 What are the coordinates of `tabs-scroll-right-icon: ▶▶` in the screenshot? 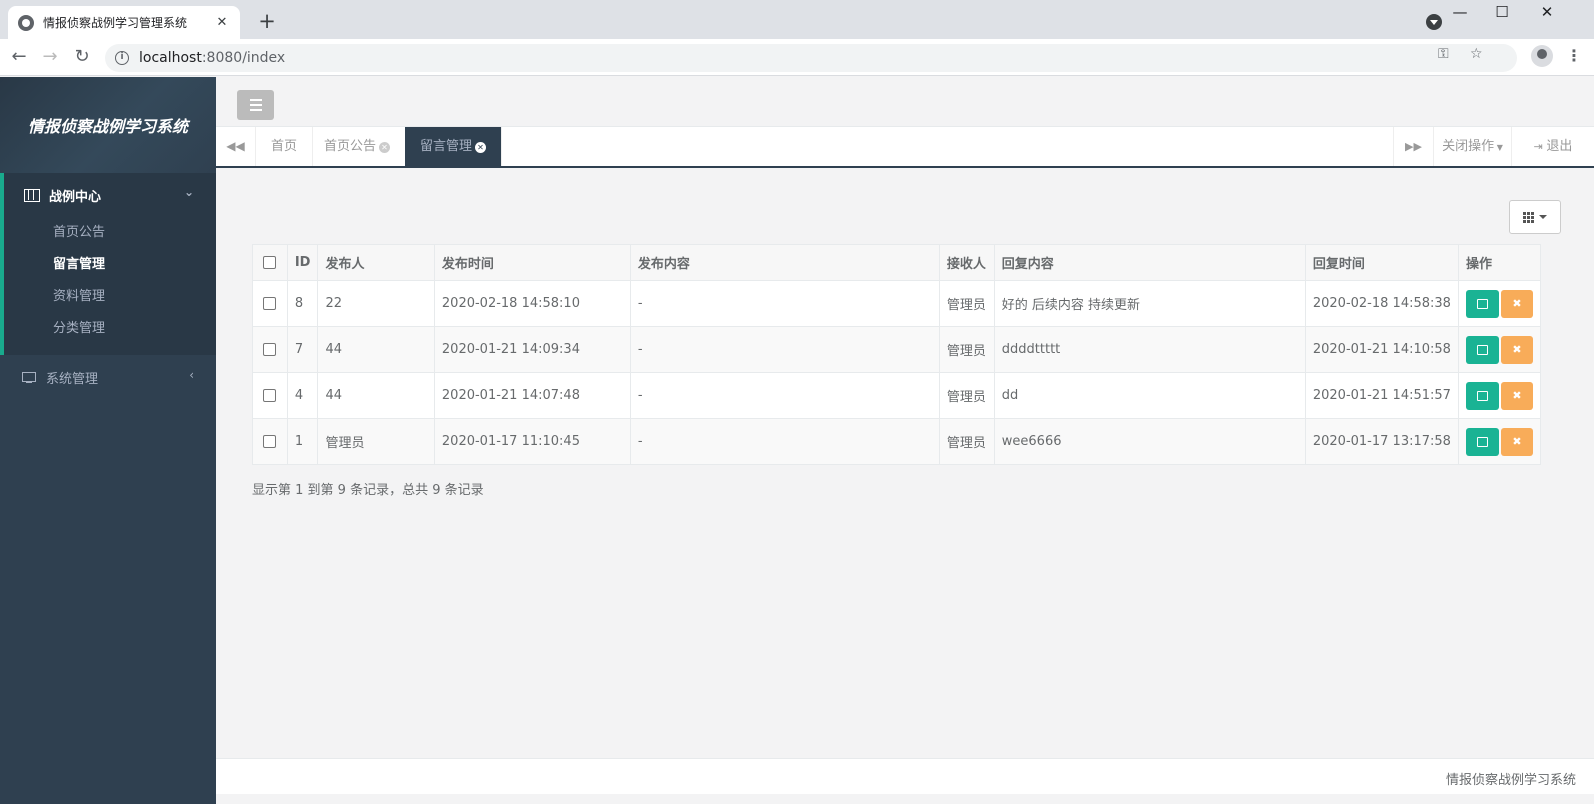 It's located at (1413, 146).